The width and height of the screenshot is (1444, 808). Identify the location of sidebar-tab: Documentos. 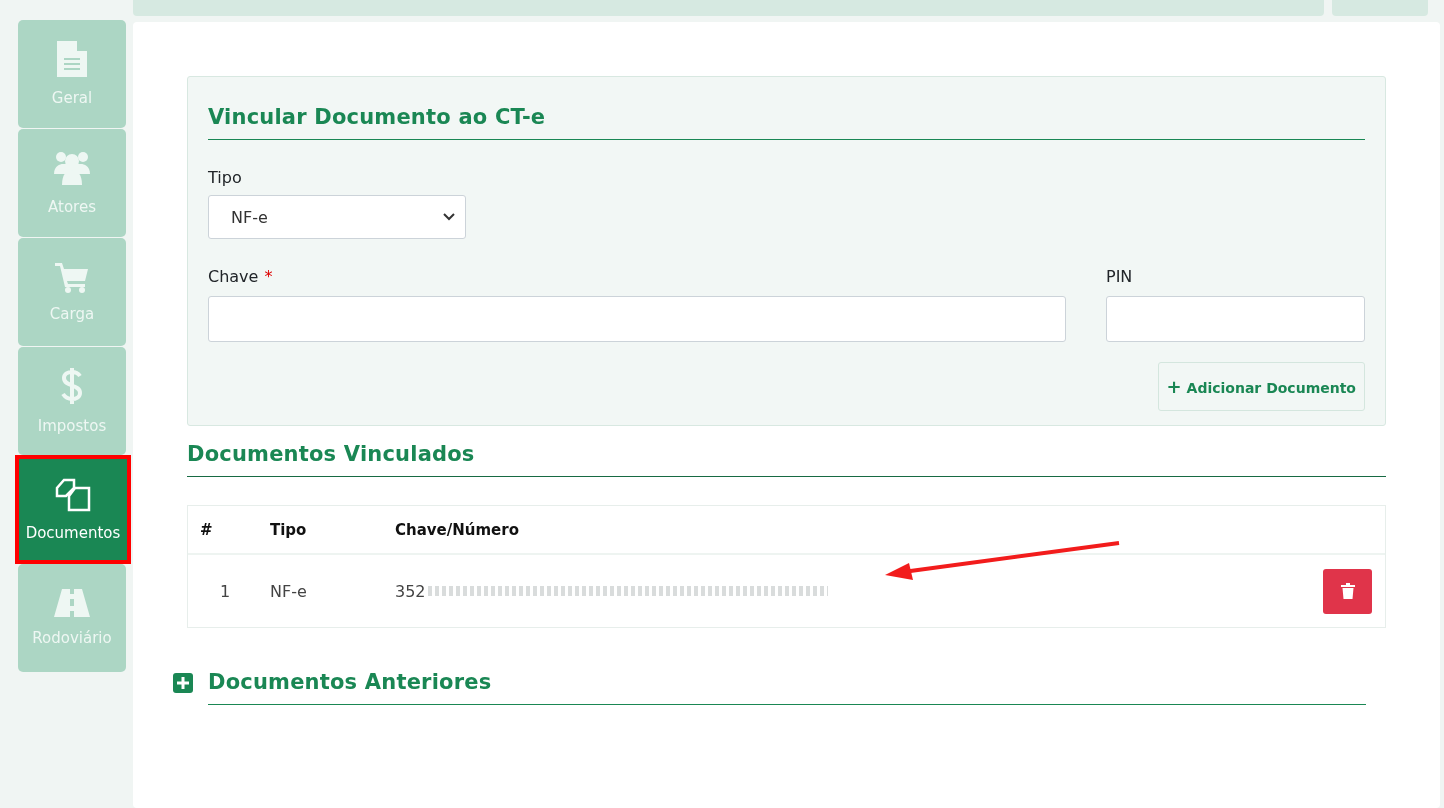
(73, 509).